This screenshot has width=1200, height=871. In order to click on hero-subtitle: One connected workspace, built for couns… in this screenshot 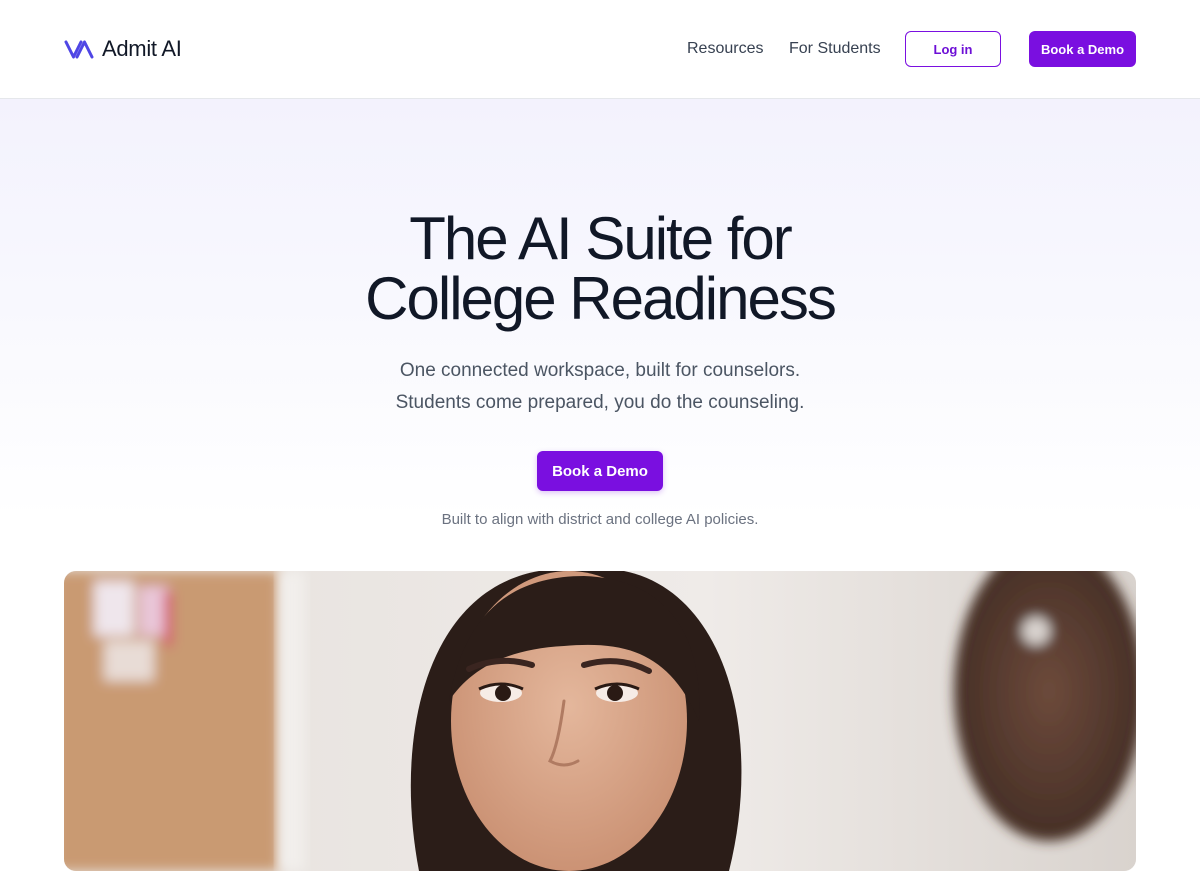, I will do `click(600, 387)`.